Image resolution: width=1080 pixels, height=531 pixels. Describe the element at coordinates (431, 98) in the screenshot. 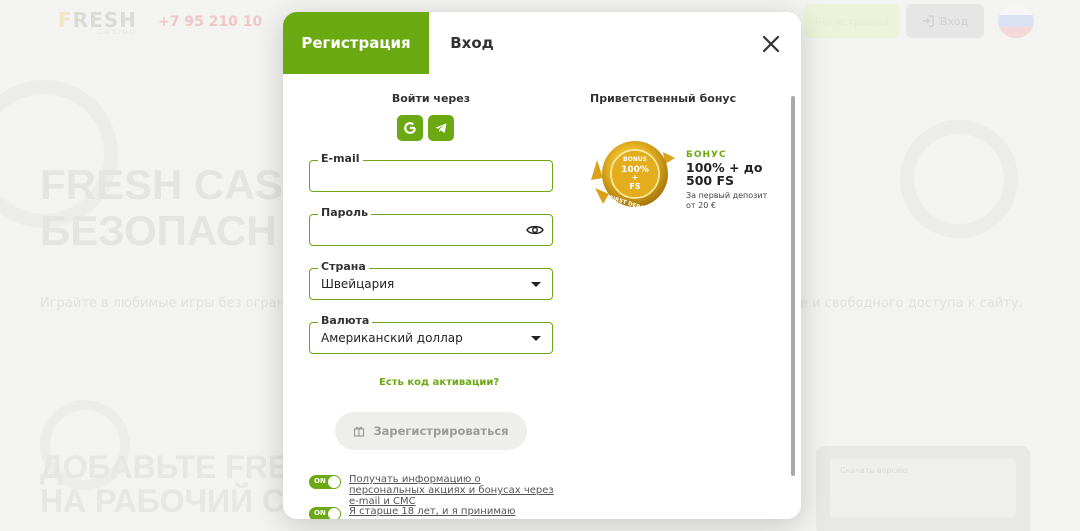

I see `login-via-label: Войти через` at that location.